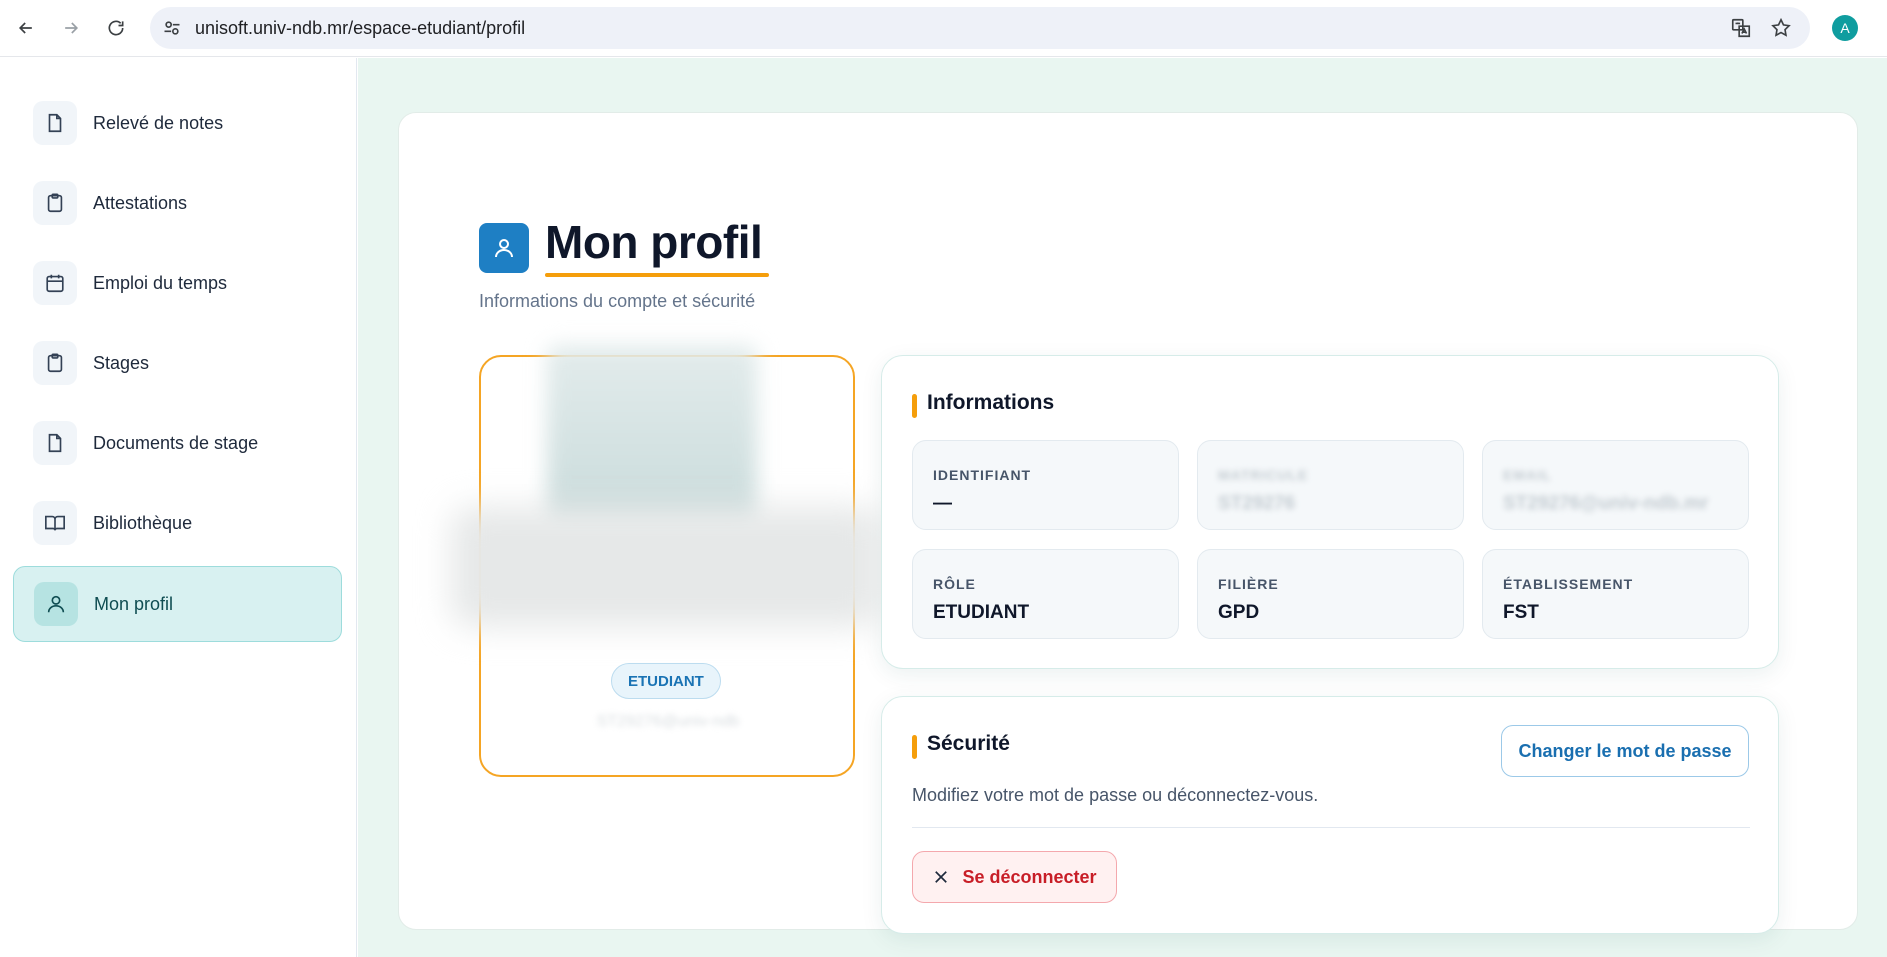 The width and height of the screenshot is (1887, 957). I want to click on sidebar-item-documents-de-stage: Documents de stage, so click(177, 443).